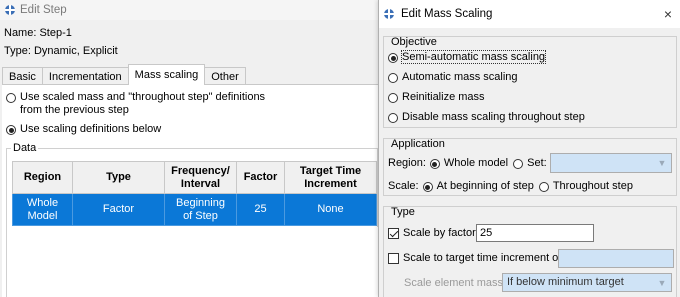 The width and height of the screenshot is (680, 297). Describe the element at coordinates (42, 209) in the screenshot. I see `cell-region: Whole Model` at that location.